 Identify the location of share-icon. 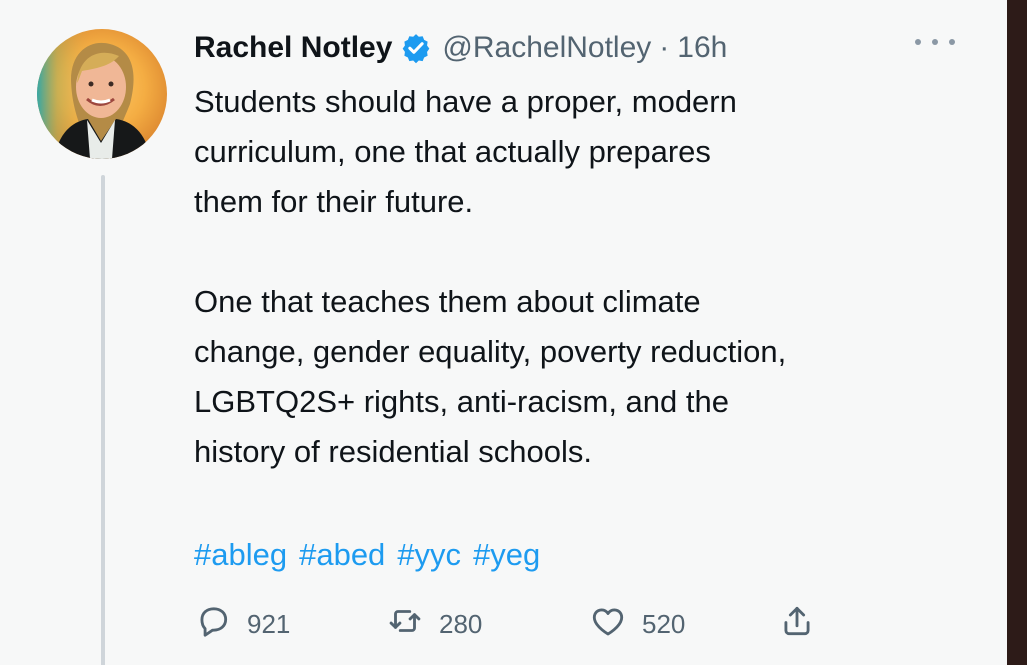
(797, 624).